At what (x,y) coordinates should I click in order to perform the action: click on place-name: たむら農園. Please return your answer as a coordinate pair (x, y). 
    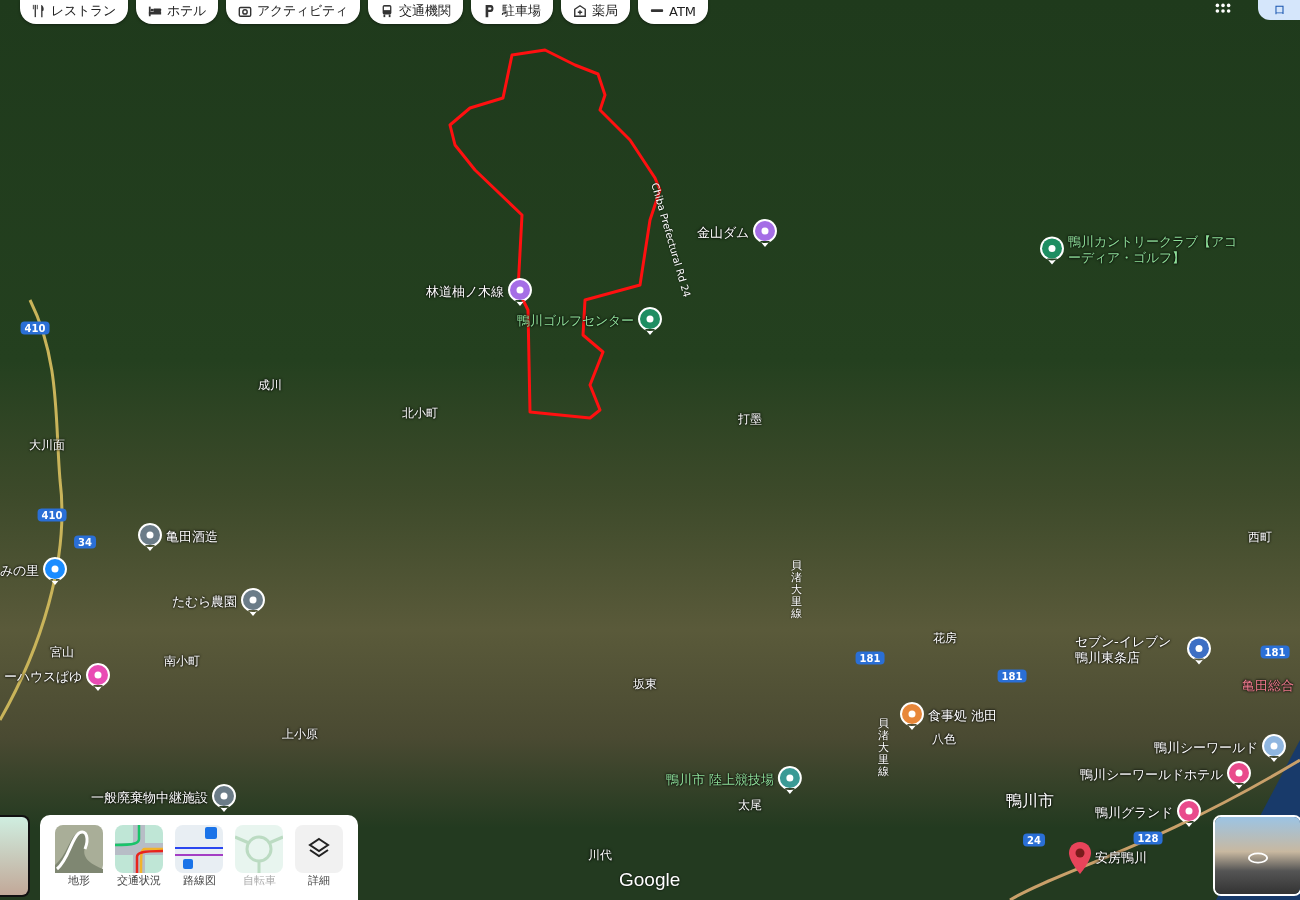
    Looking at the image, I should click on (204, 602).